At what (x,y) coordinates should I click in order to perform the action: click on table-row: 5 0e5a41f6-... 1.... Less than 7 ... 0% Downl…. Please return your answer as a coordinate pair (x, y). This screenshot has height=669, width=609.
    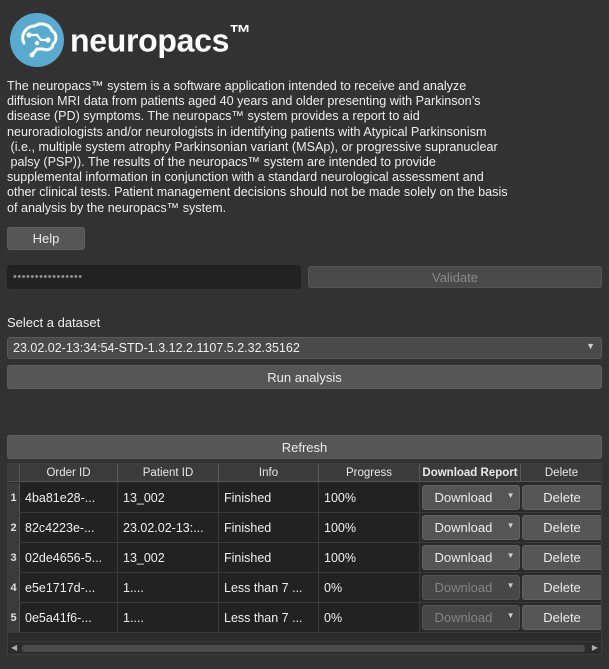
    Looking at the image, I should click on (304, 618).